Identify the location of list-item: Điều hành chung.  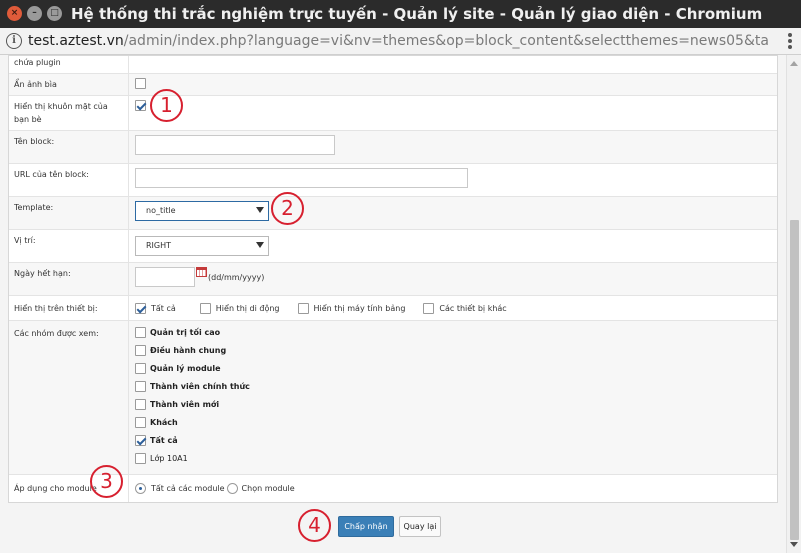
(453, 350).